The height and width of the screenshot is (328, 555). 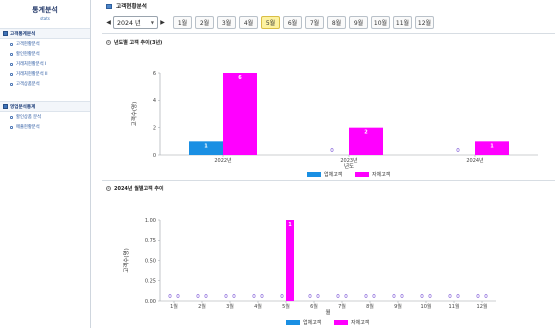 I want to click on plus-circle-icon: +, so click(x=108, y=188).